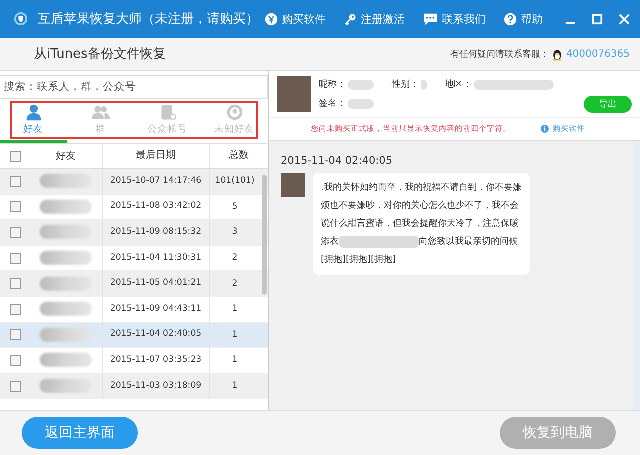  I want to click on table-row: 2015-11-09 08:15:32 3, so click(134, 233).